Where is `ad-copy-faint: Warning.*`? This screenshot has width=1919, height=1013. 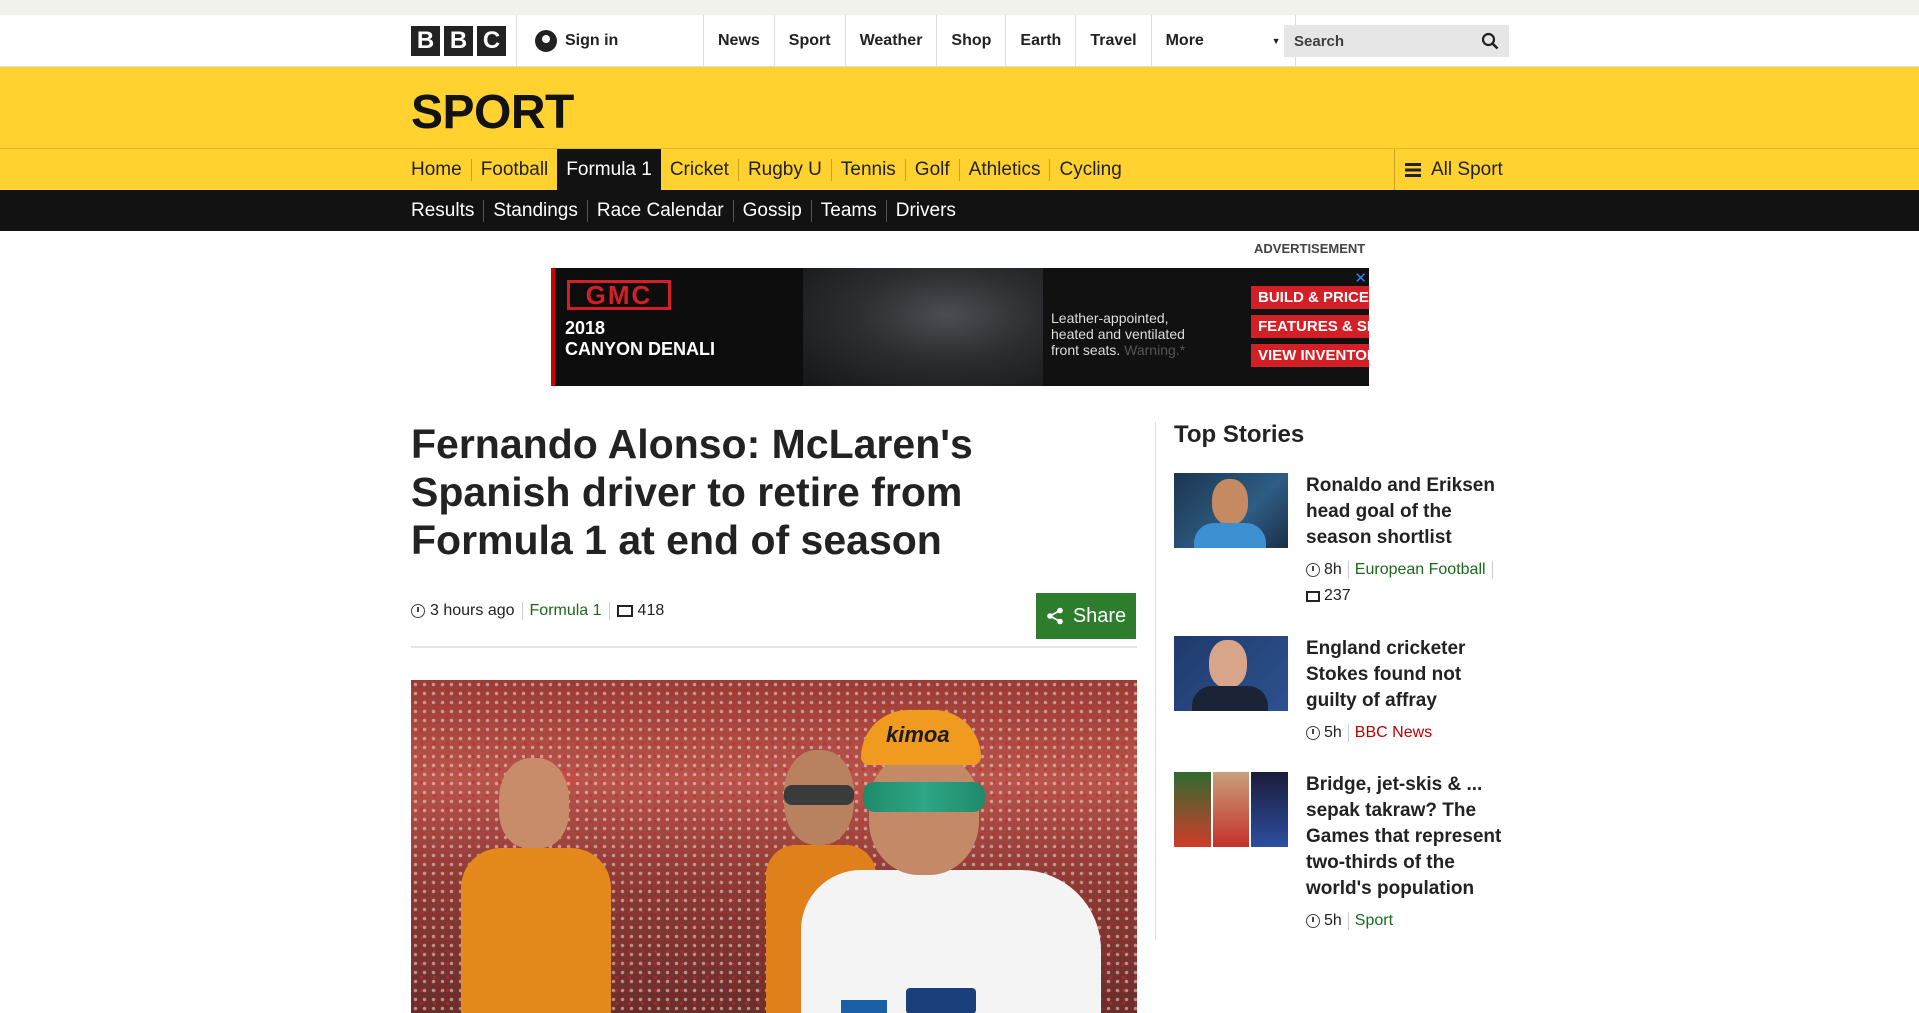
ad-copy-faint: Warning.* is located at coordinates (1155, 350).